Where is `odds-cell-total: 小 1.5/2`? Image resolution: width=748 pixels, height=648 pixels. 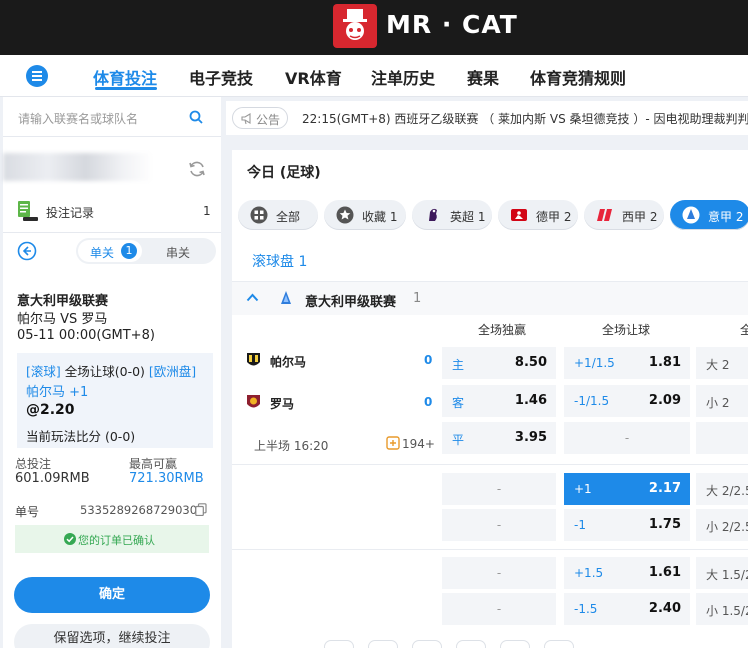
odds-cell-total: 小 1.5/2 is located at coordinates (722, 609).